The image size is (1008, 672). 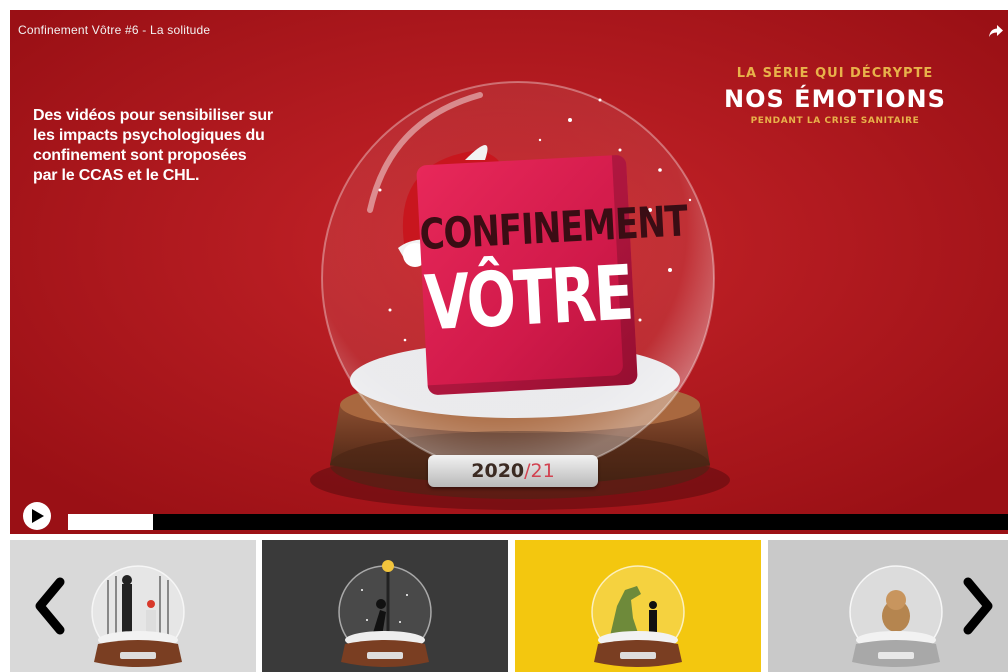 What do you see at coordinates (140, 155) in the screenshot?
I see `caption-line: confinement sont proposées` at bounding box center [140, 155].